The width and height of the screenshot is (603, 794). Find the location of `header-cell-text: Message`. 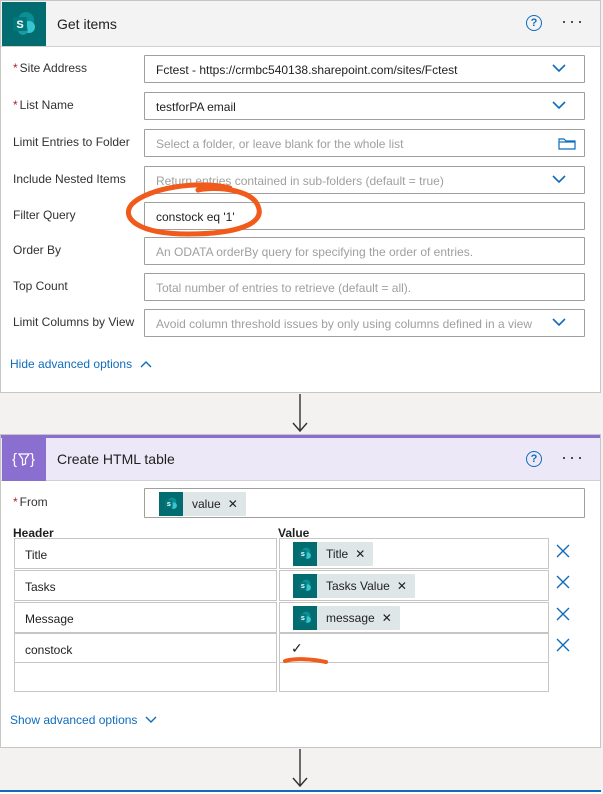

header-cell-text: Message is located at coordinates (49, 619).